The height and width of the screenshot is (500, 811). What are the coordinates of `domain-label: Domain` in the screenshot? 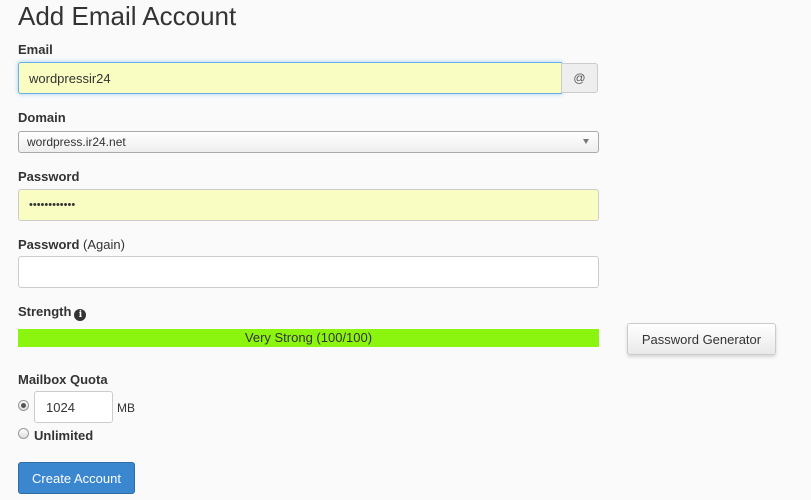 It's located at (42, 117).